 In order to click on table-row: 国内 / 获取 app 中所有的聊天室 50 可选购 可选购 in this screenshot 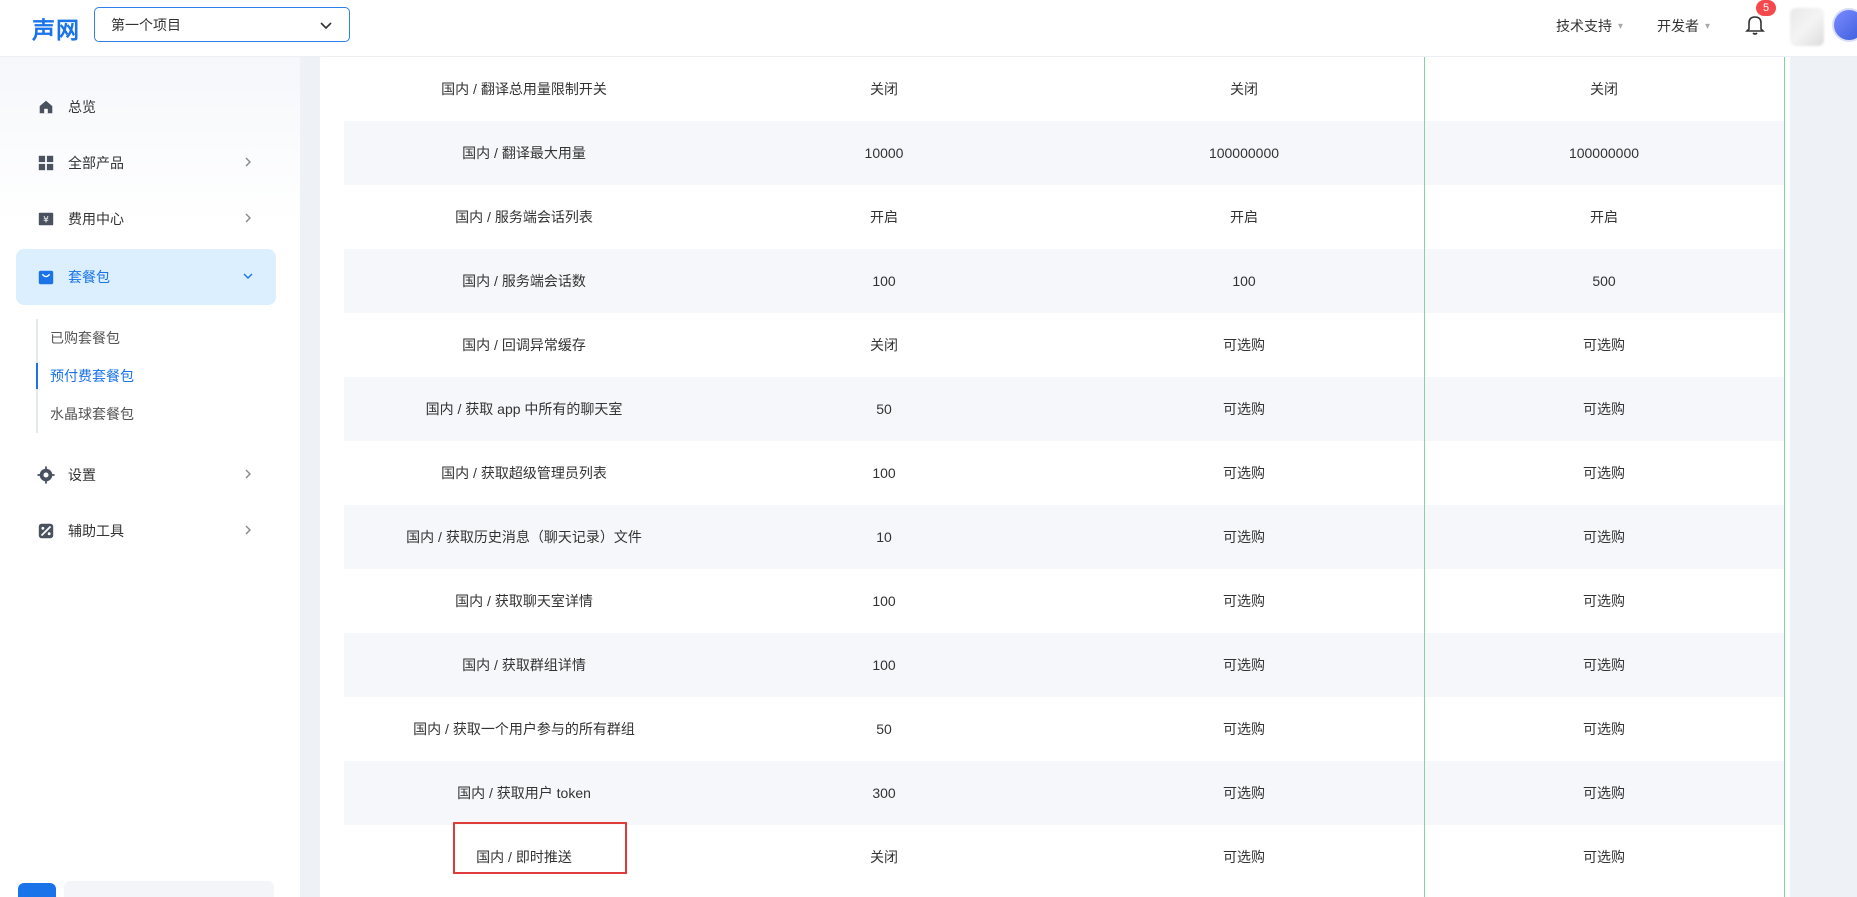, I will do `click(1064, 409)`.